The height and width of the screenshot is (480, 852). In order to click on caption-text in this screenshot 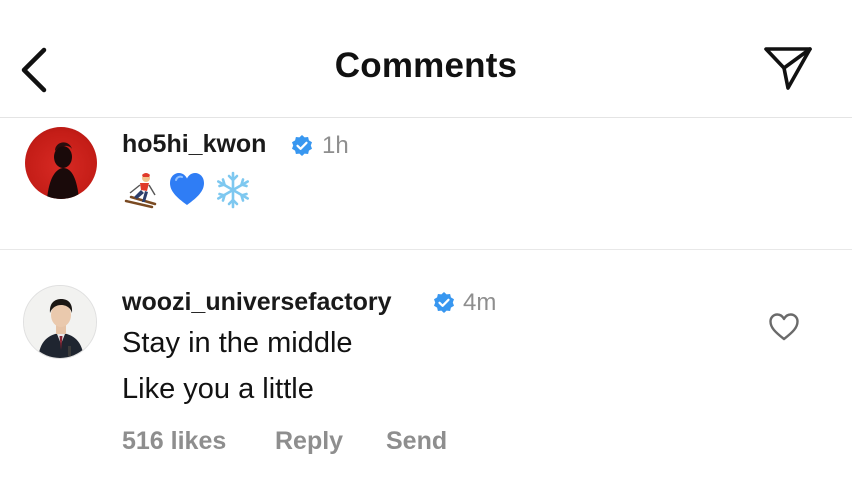, I will do `click(187, 190)`.